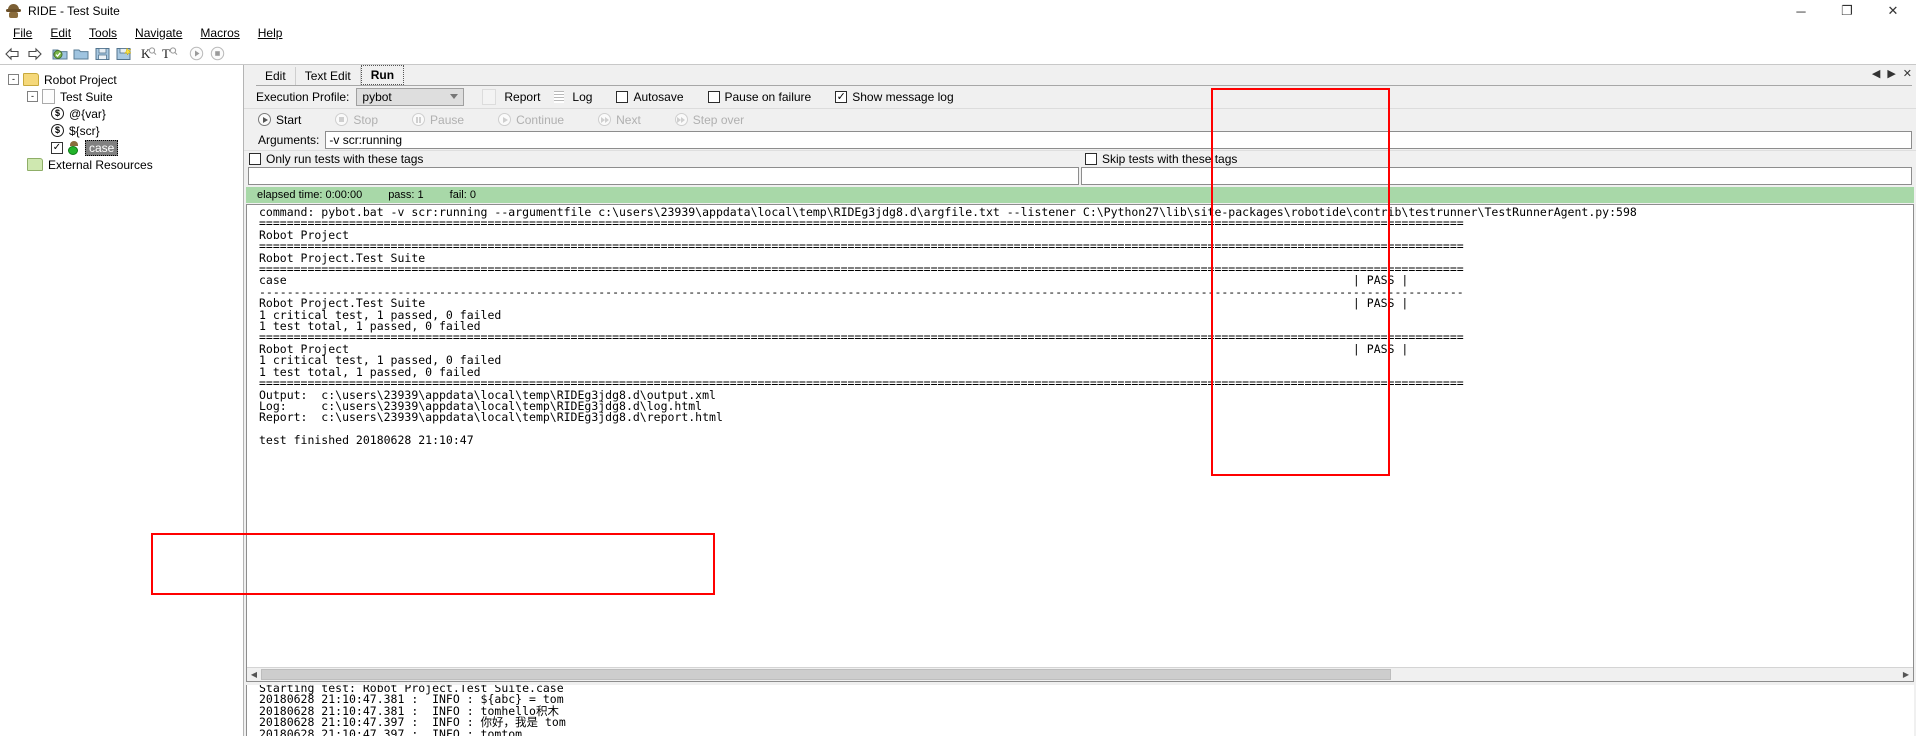 The image size is (1916, 736). What do you see at coordinates (1170, 159) in the screenshot?
I see `skip-tags-label: Skip tests with these tags` at bounding box center [1170, 159].